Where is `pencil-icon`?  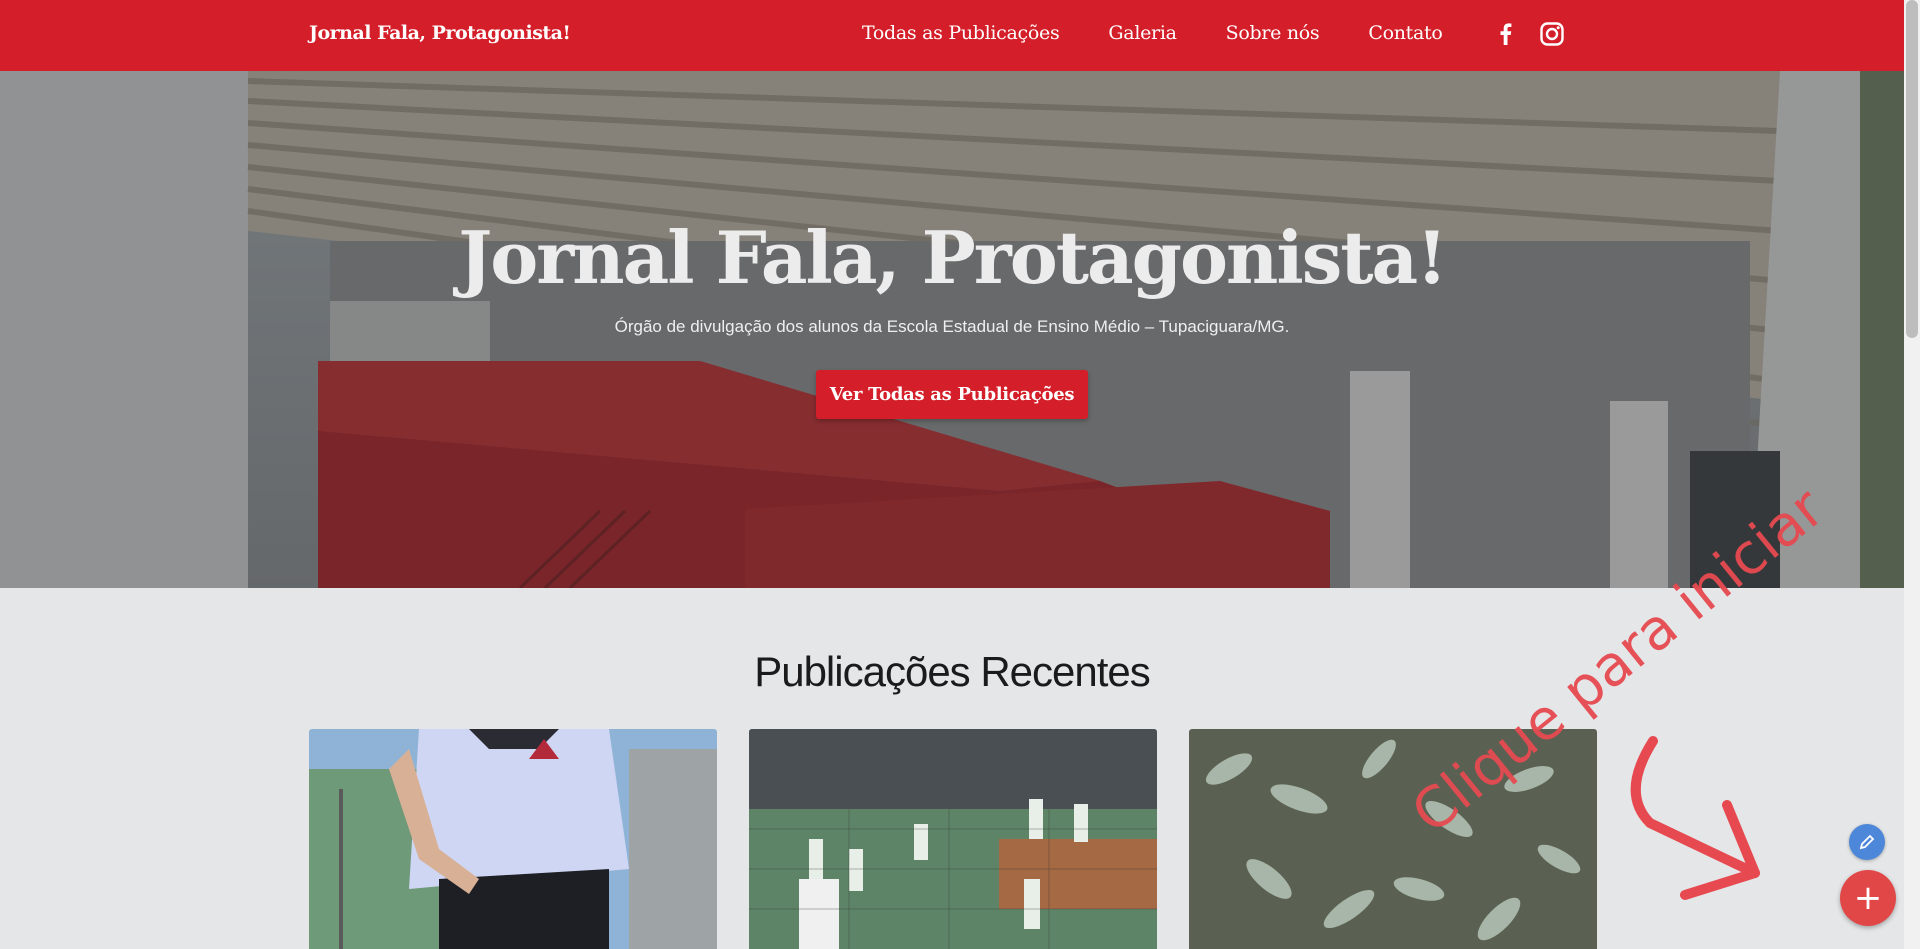 pencil-icon is located at coordinates (1867, 842).